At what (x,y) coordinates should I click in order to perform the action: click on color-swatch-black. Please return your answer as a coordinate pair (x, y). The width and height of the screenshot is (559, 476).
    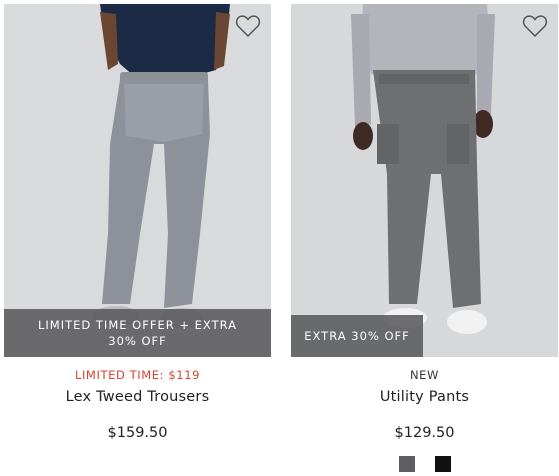
    Looking at the image, I should click on (442, 464).